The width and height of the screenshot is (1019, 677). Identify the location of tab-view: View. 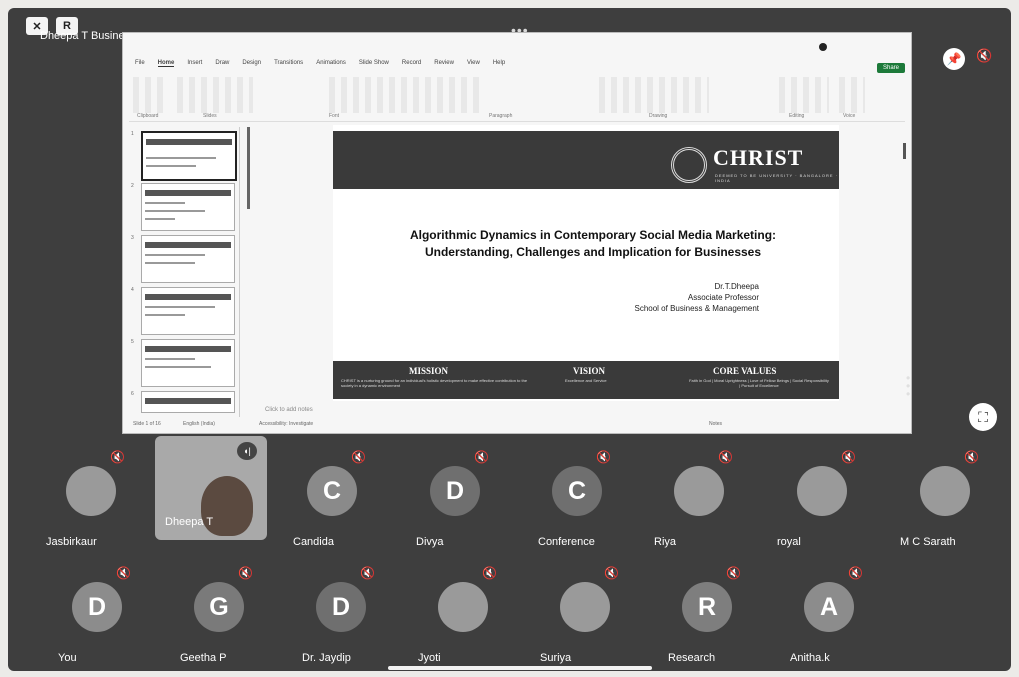
(473, 63).